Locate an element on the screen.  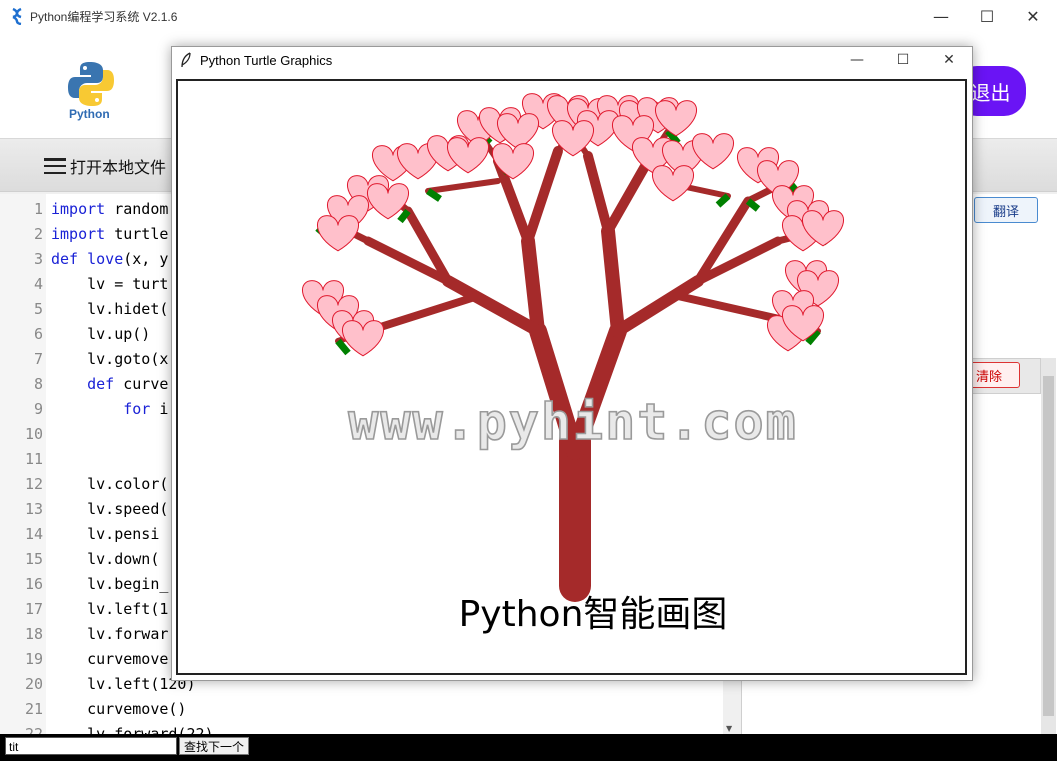
code-line: lv.forward(22) is located at coordinates (132, 729).